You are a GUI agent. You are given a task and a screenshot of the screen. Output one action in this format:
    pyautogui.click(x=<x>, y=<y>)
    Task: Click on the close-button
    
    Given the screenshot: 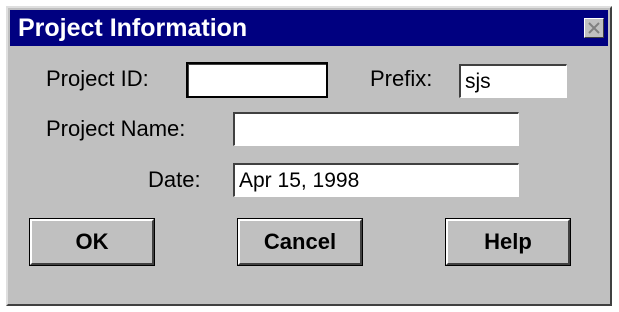 What is the action you would take?
    pyautogui.click(x=594, y=28)
    